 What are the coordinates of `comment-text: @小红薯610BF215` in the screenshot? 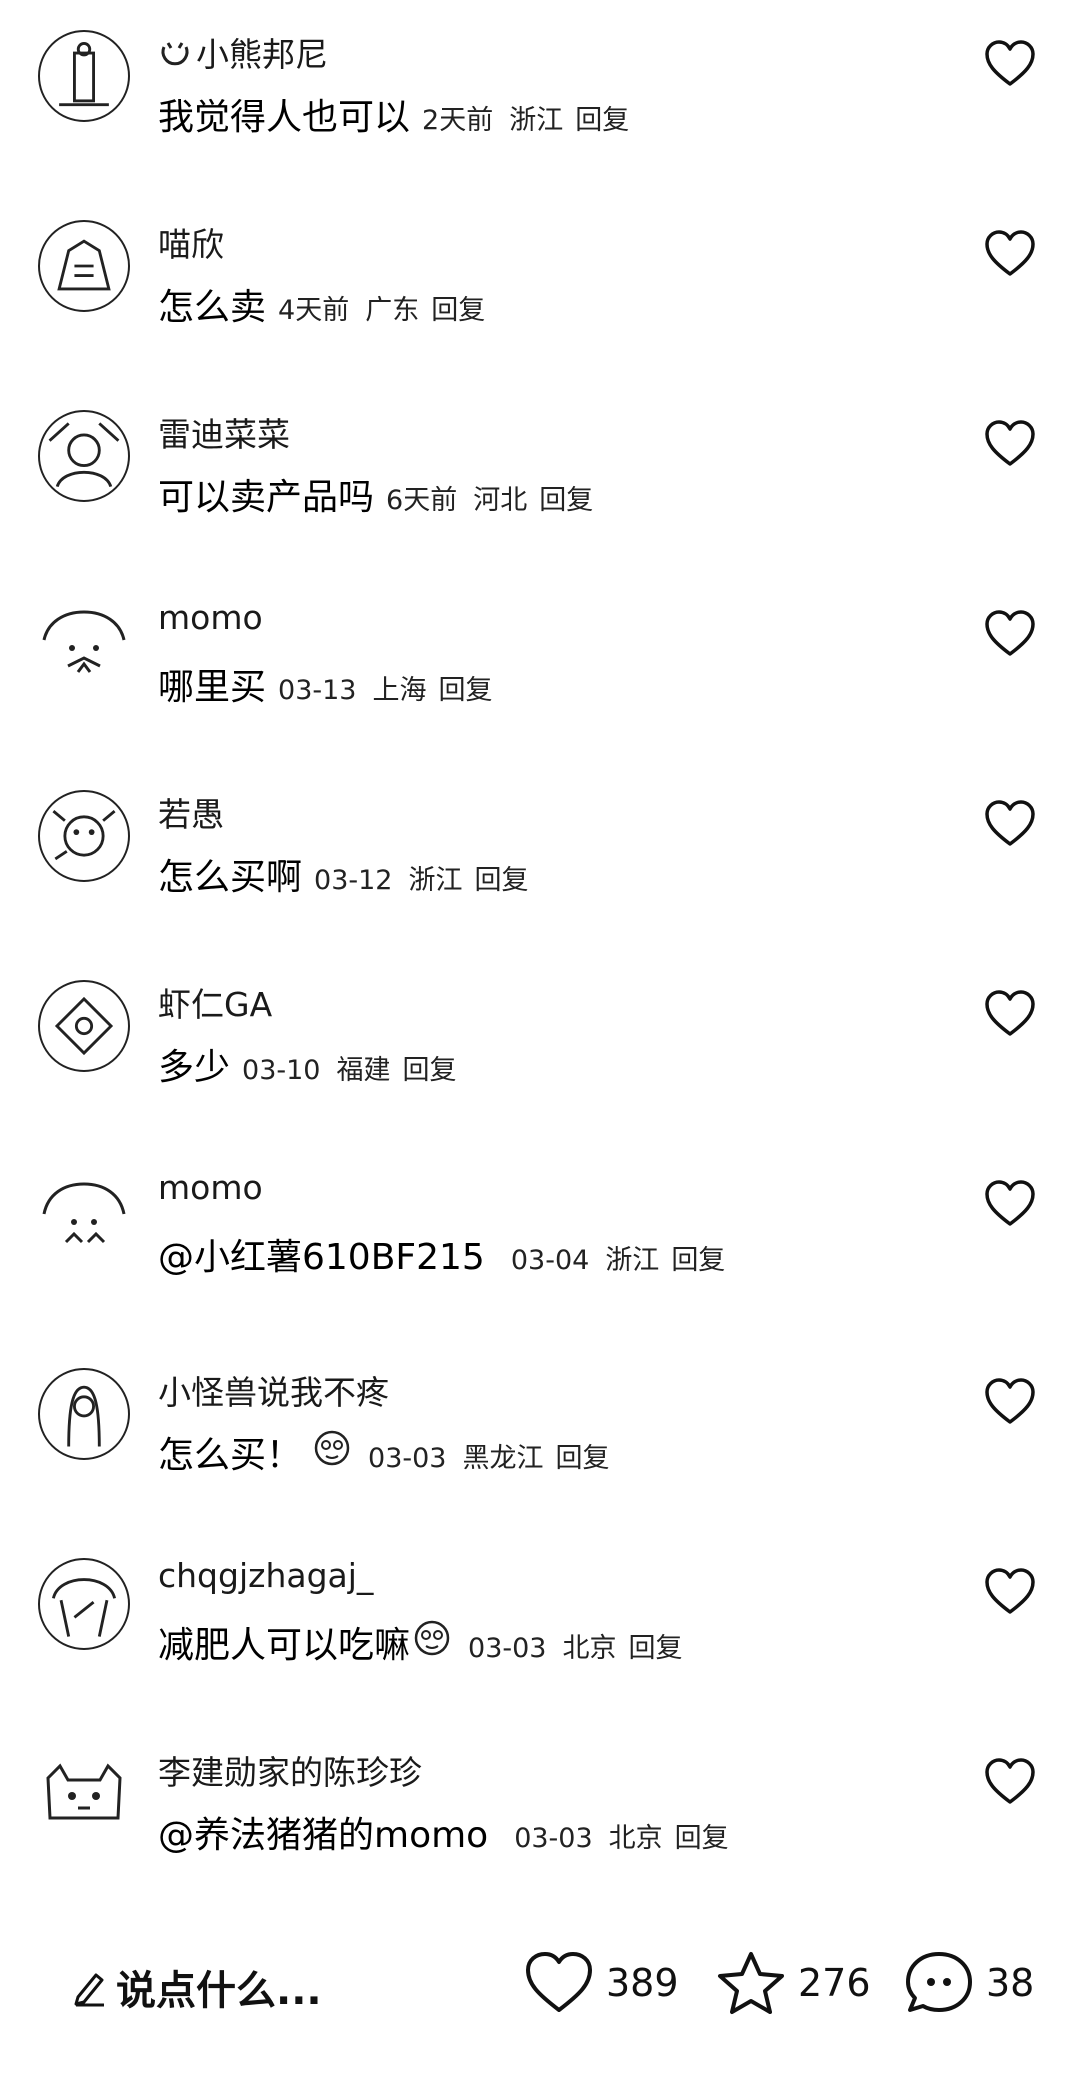 It's located at (321, 1257).